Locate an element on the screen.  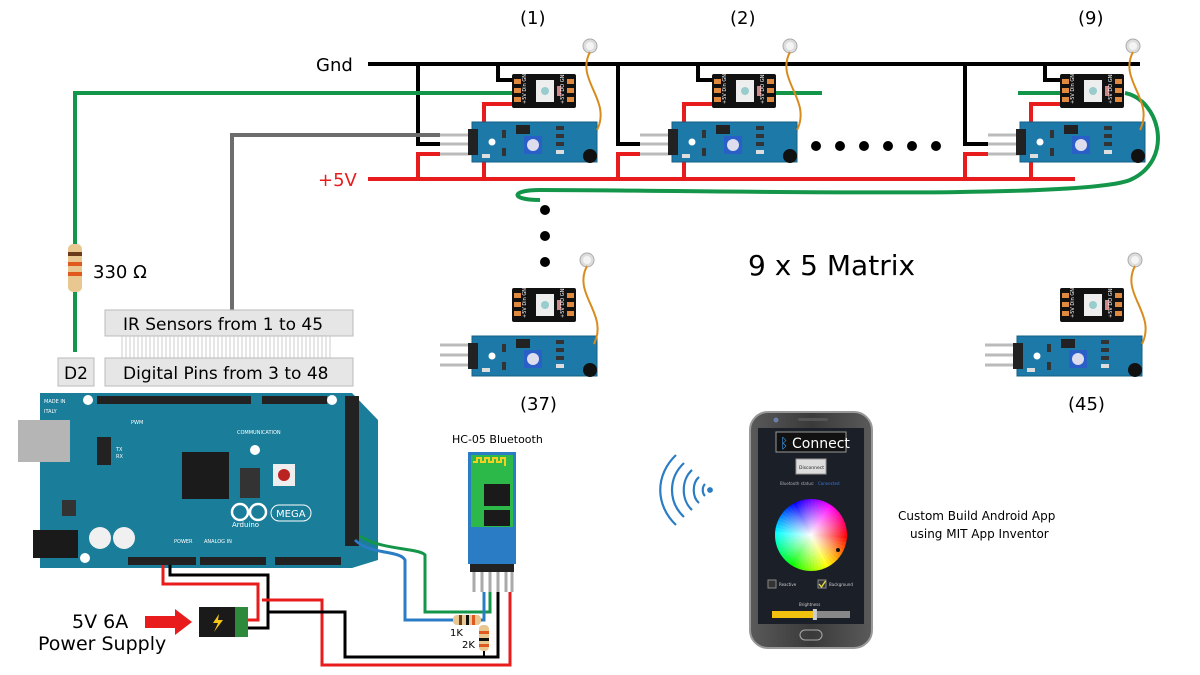
module-label-1: (1) is located at coordinates (533, 18).